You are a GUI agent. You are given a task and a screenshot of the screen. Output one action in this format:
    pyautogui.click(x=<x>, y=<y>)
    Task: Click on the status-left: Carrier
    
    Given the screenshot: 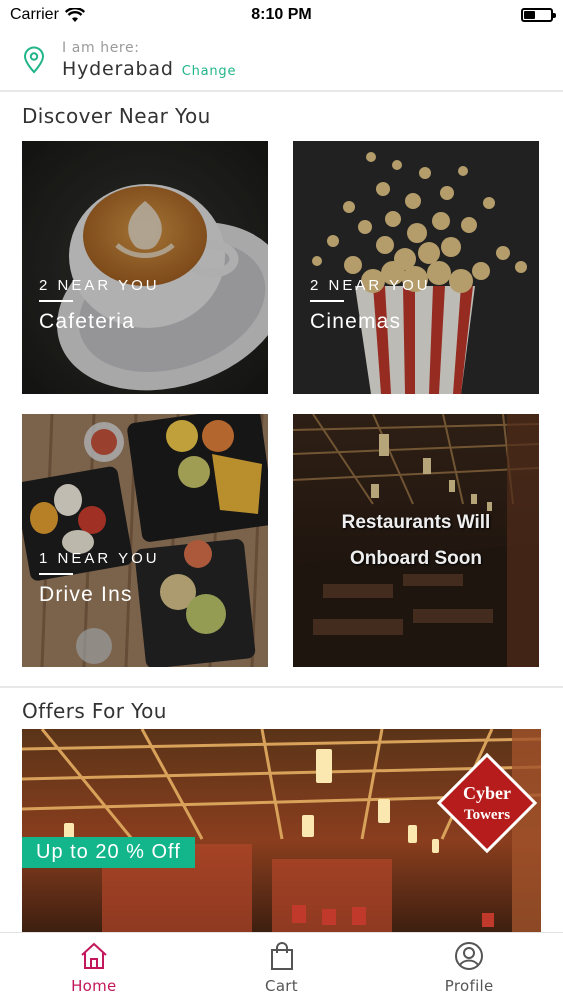 What is the action you would take?
    pyautogui.click(x=47, y=15)
    